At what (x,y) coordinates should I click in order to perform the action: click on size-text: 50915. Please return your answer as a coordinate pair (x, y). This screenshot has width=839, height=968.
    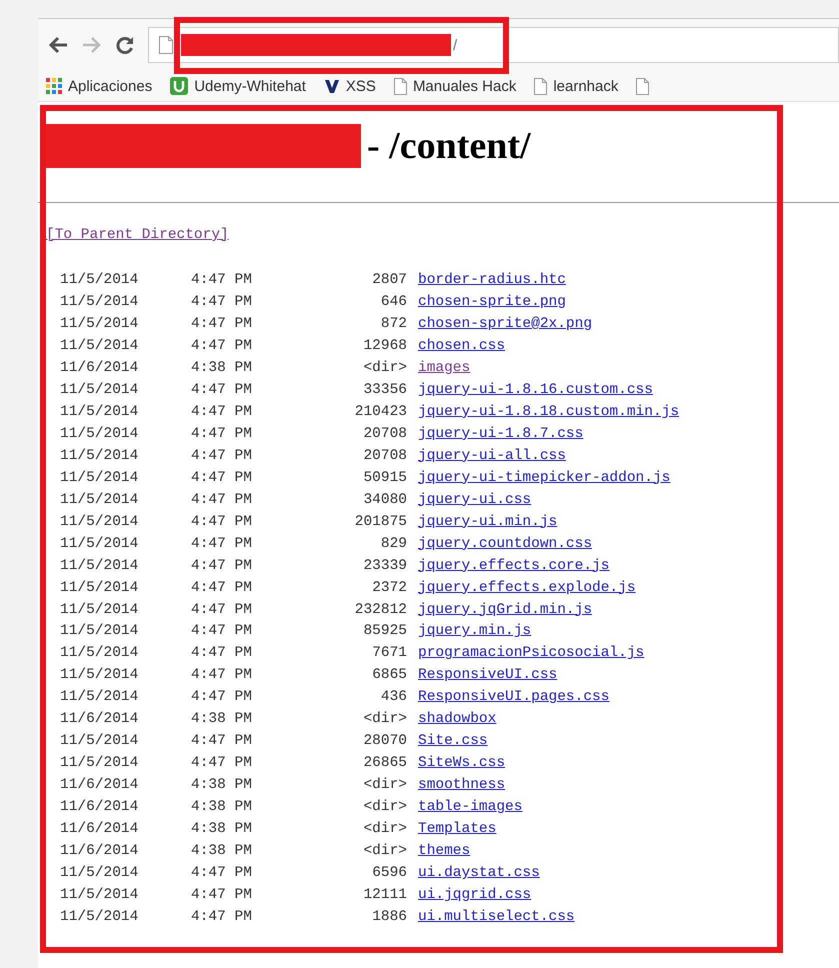
    Looking at the image, I should click on (384, 478).